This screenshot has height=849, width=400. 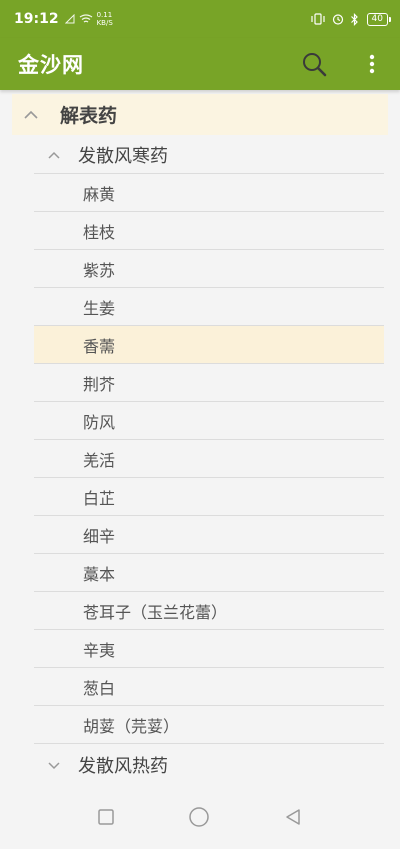 What do you see at coordinates (209, 459) in the screenshot?
I see `list-item: 羌活` at bounding box center [209, 459].